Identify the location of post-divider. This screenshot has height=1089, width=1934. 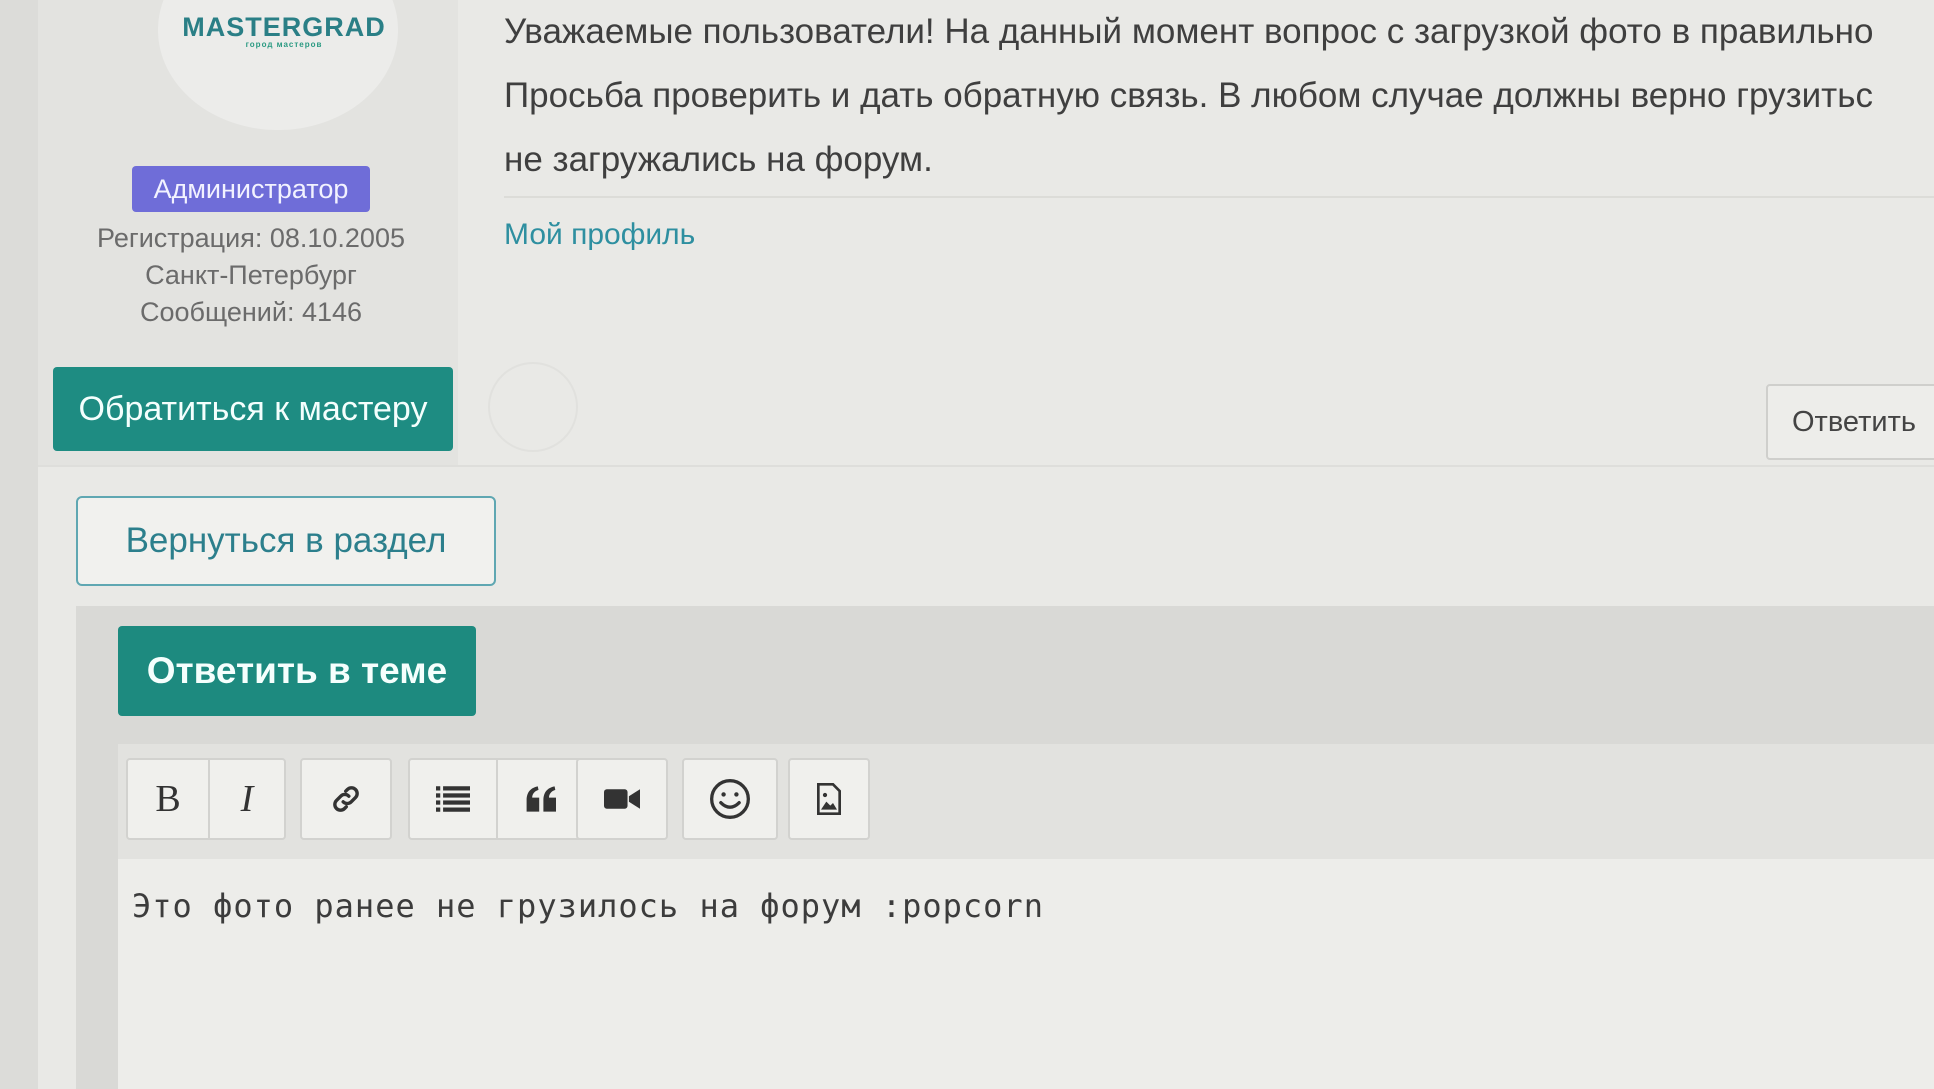
(1219, 197).